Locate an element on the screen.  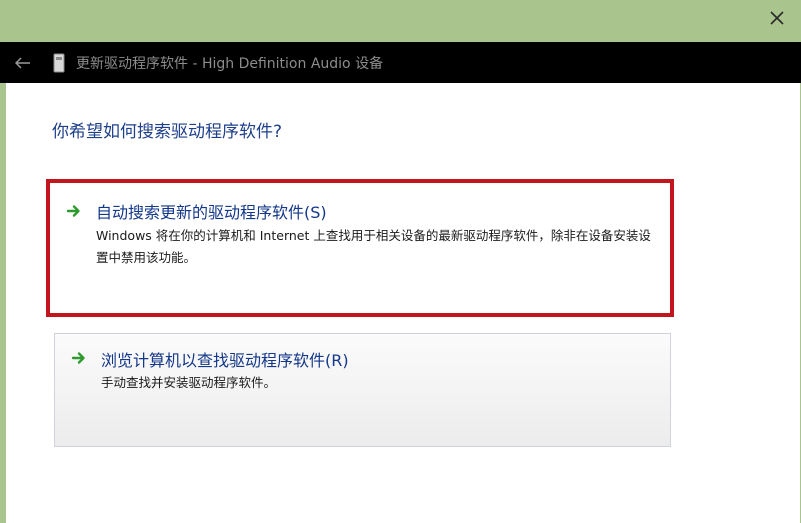
auto-search-title: 自动搜索更新的驱动程序软件(S) is located at coordinates (211, 212).